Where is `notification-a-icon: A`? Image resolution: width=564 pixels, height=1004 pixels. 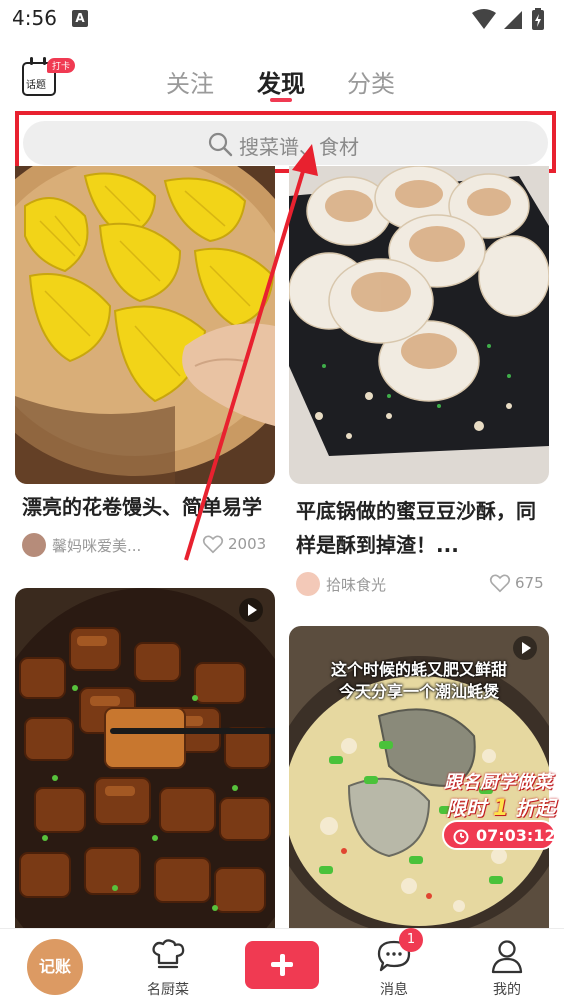 notification-a-icon: A is located at coordinates (80, 18).